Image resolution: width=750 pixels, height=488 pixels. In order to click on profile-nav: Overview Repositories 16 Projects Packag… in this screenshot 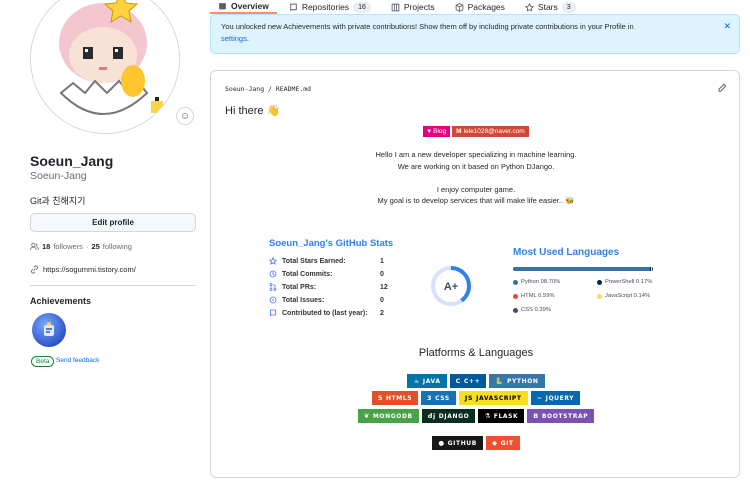, I will do `click(480, 7)`.